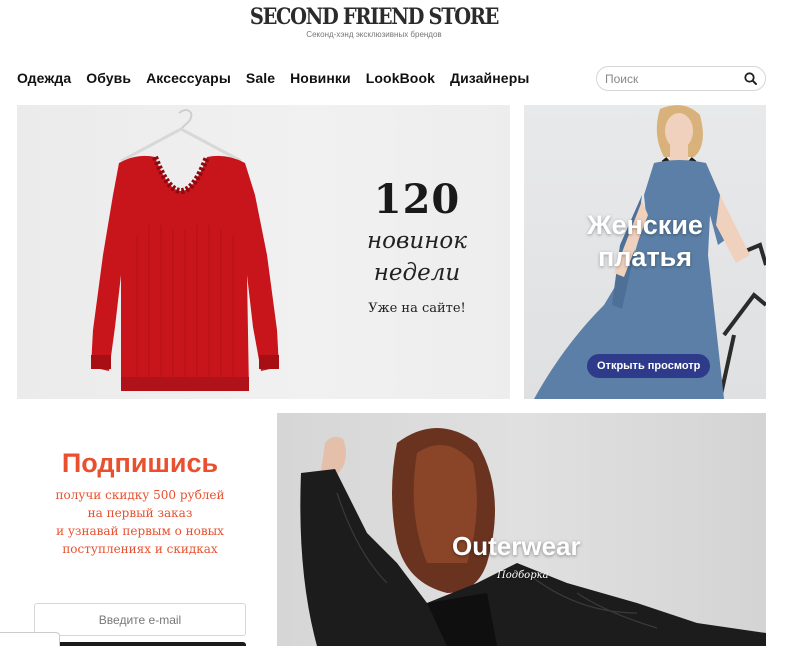 This screenshot has height=646, width=800. I want to click on subscribe-line-2: на первый заказ, so click(140, 513).